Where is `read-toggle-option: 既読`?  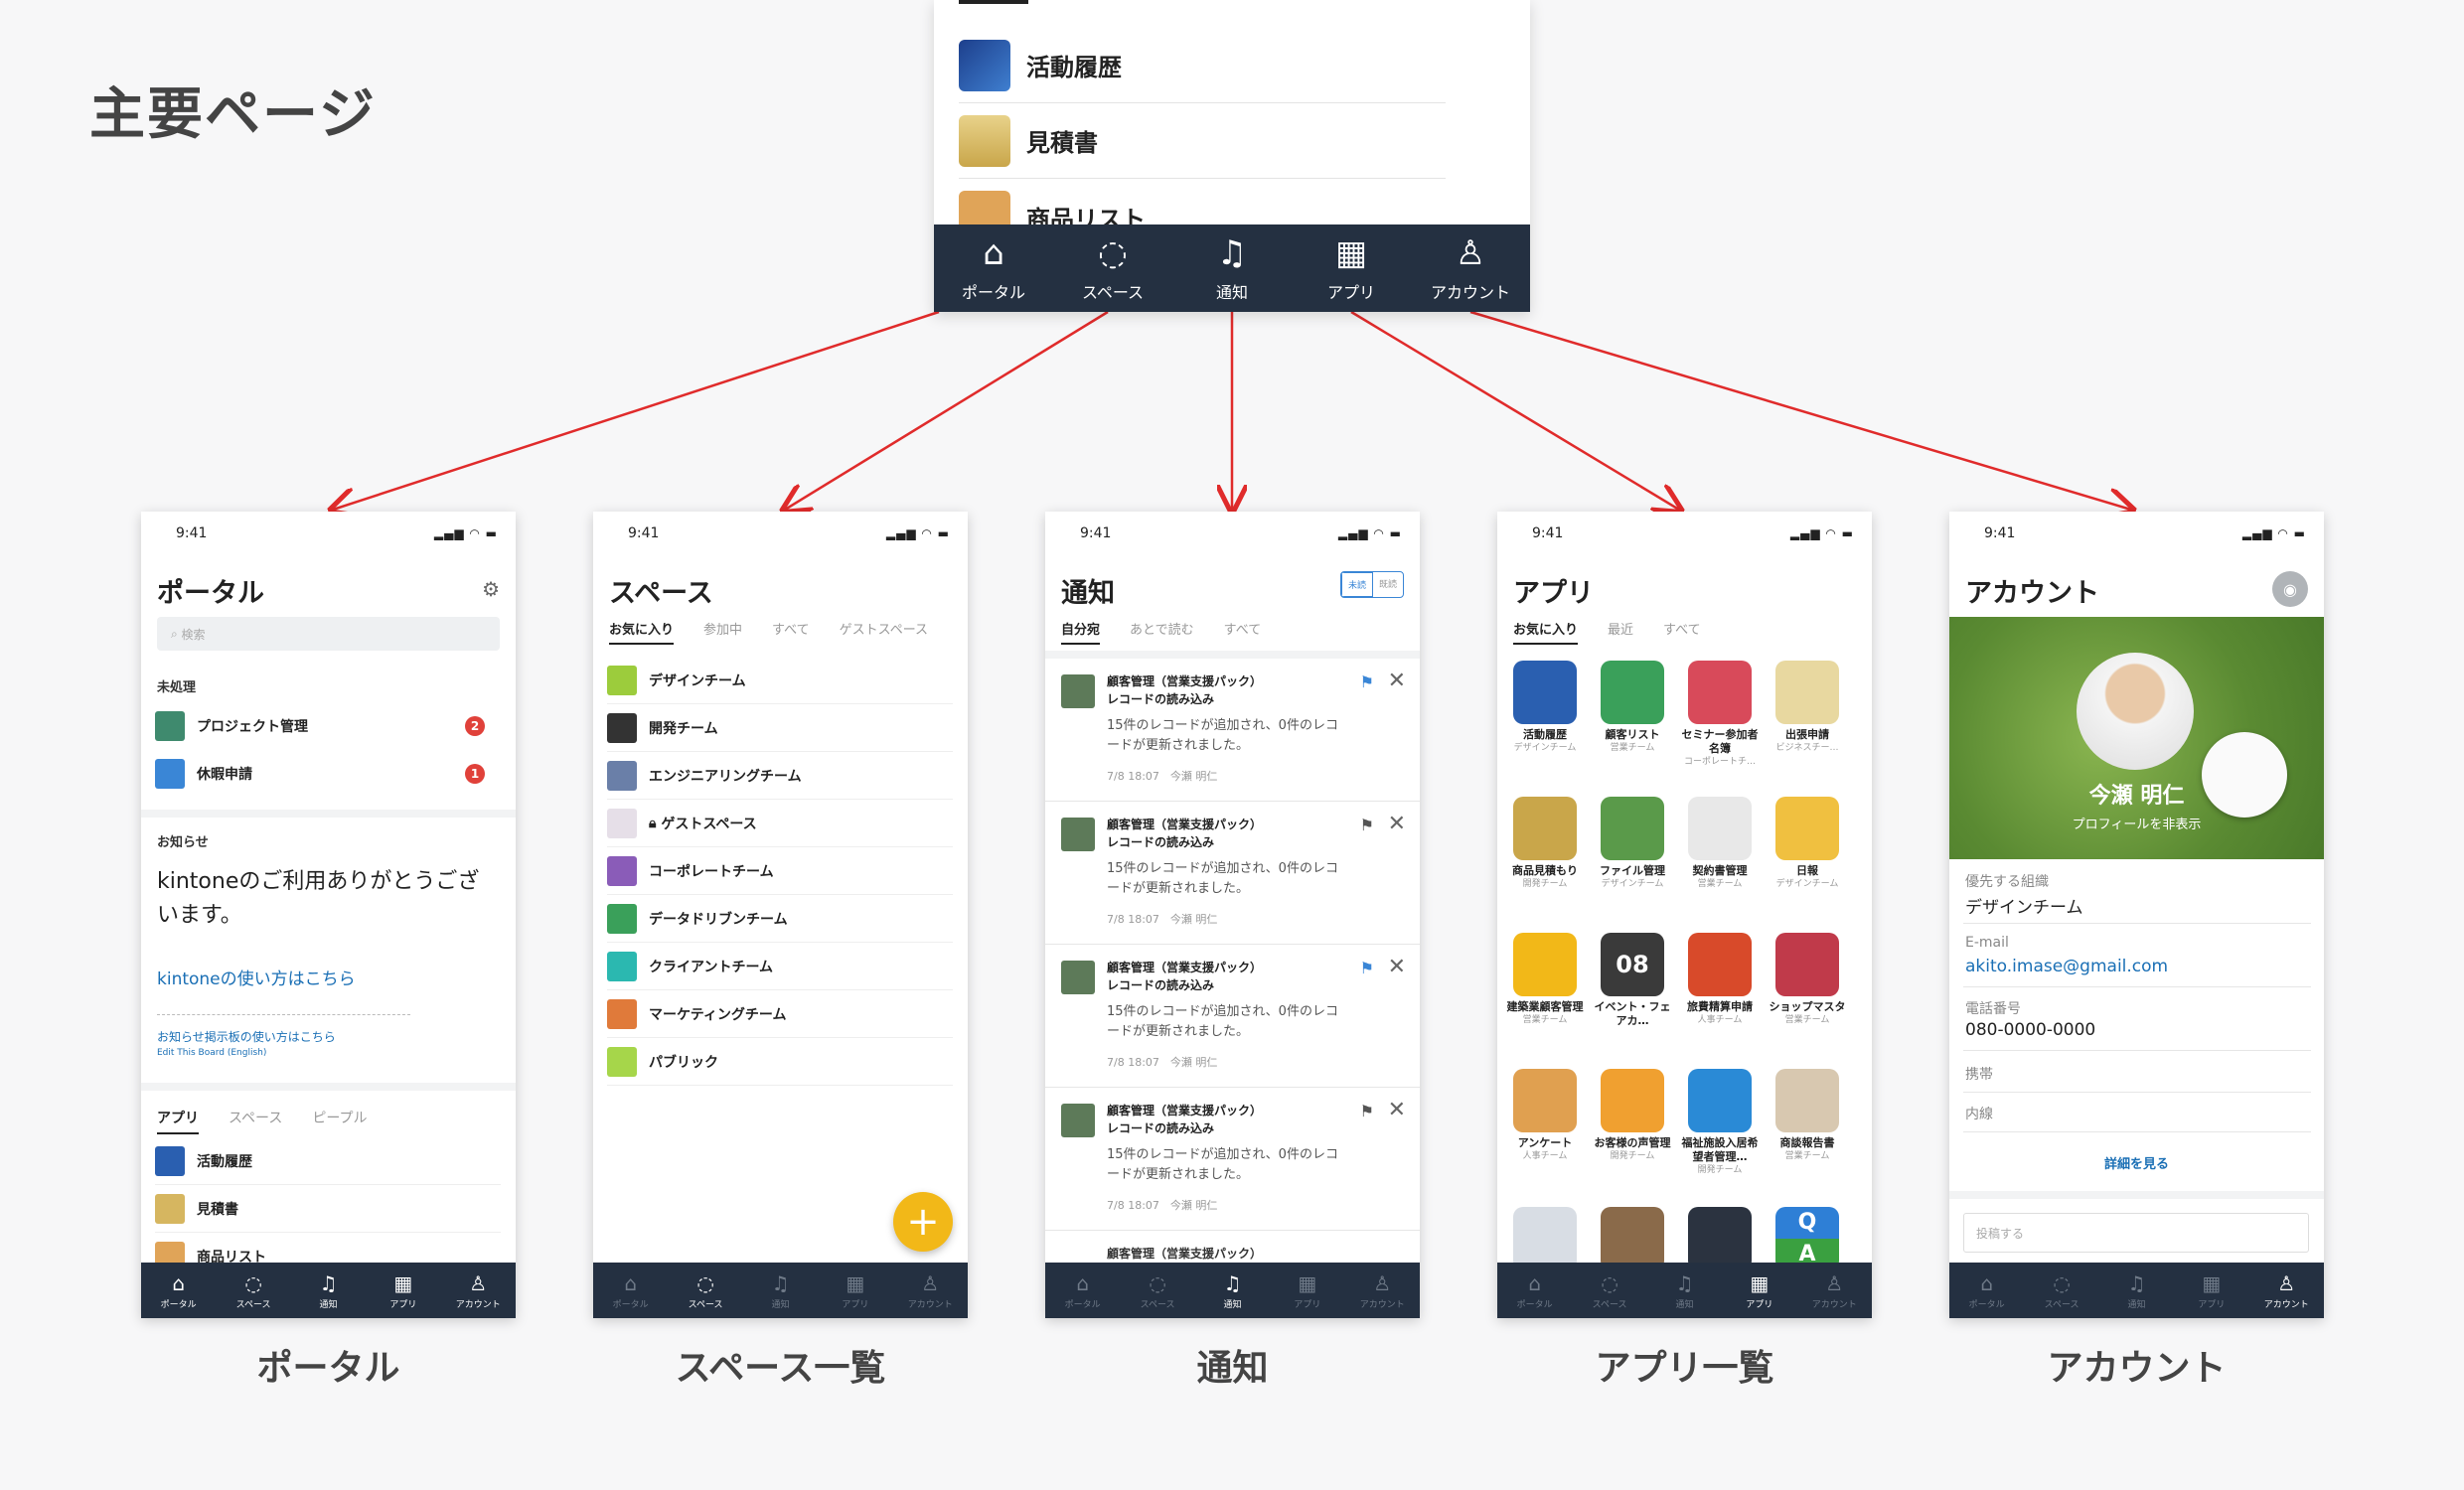
read-toggle-option: 既読 is located at coordinates (1388, 584).